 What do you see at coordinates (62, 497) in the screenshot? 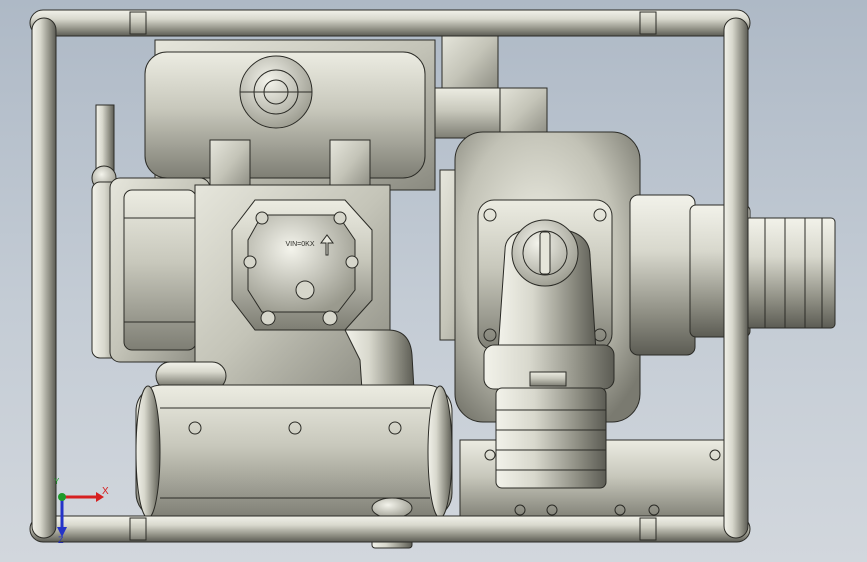
I see `y-axis-dot` at bounding box center [62, 497].